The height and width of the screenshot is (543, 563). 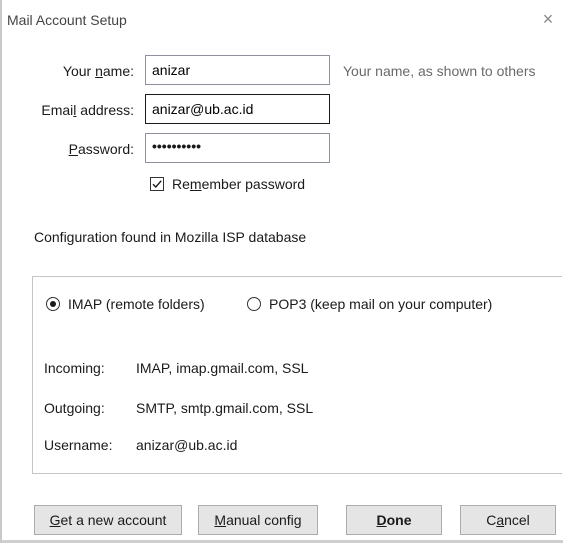 I want to click on outgoing-label: Outgoing:, so click(x=74, y=408).